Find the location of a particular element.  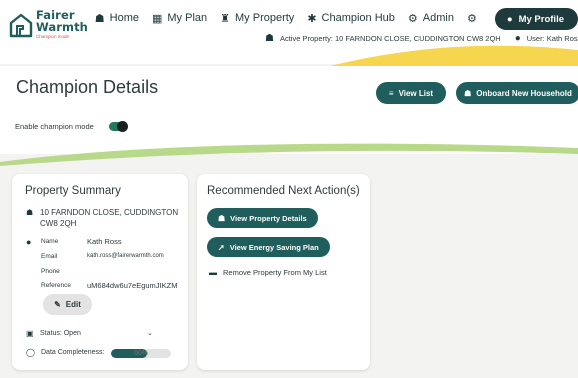

property-address-text: 10 FARNDON CLOSE, CUDDINGTON CW8 2QH is located at coordinates (109, 218).